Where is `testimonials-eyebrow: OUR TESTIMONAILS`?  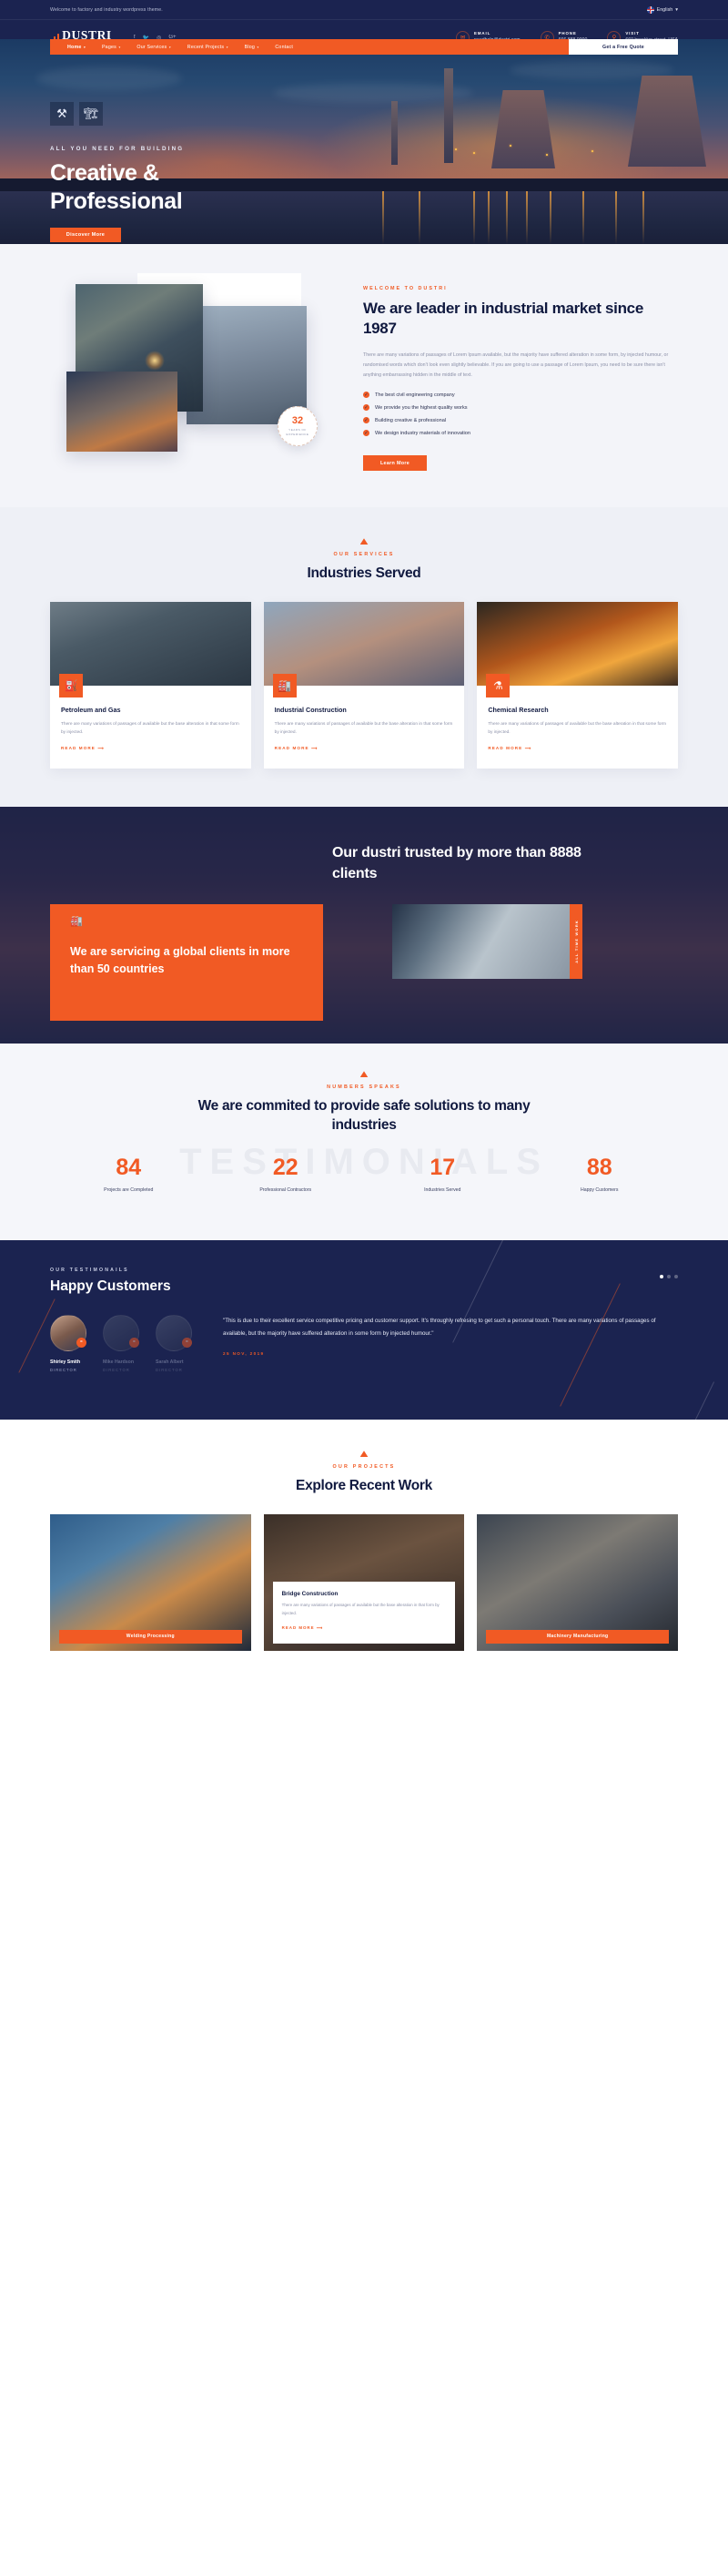 testimonials-eyebrow: OUR TESTIMONAILS is located at coordinates (90, 1271).